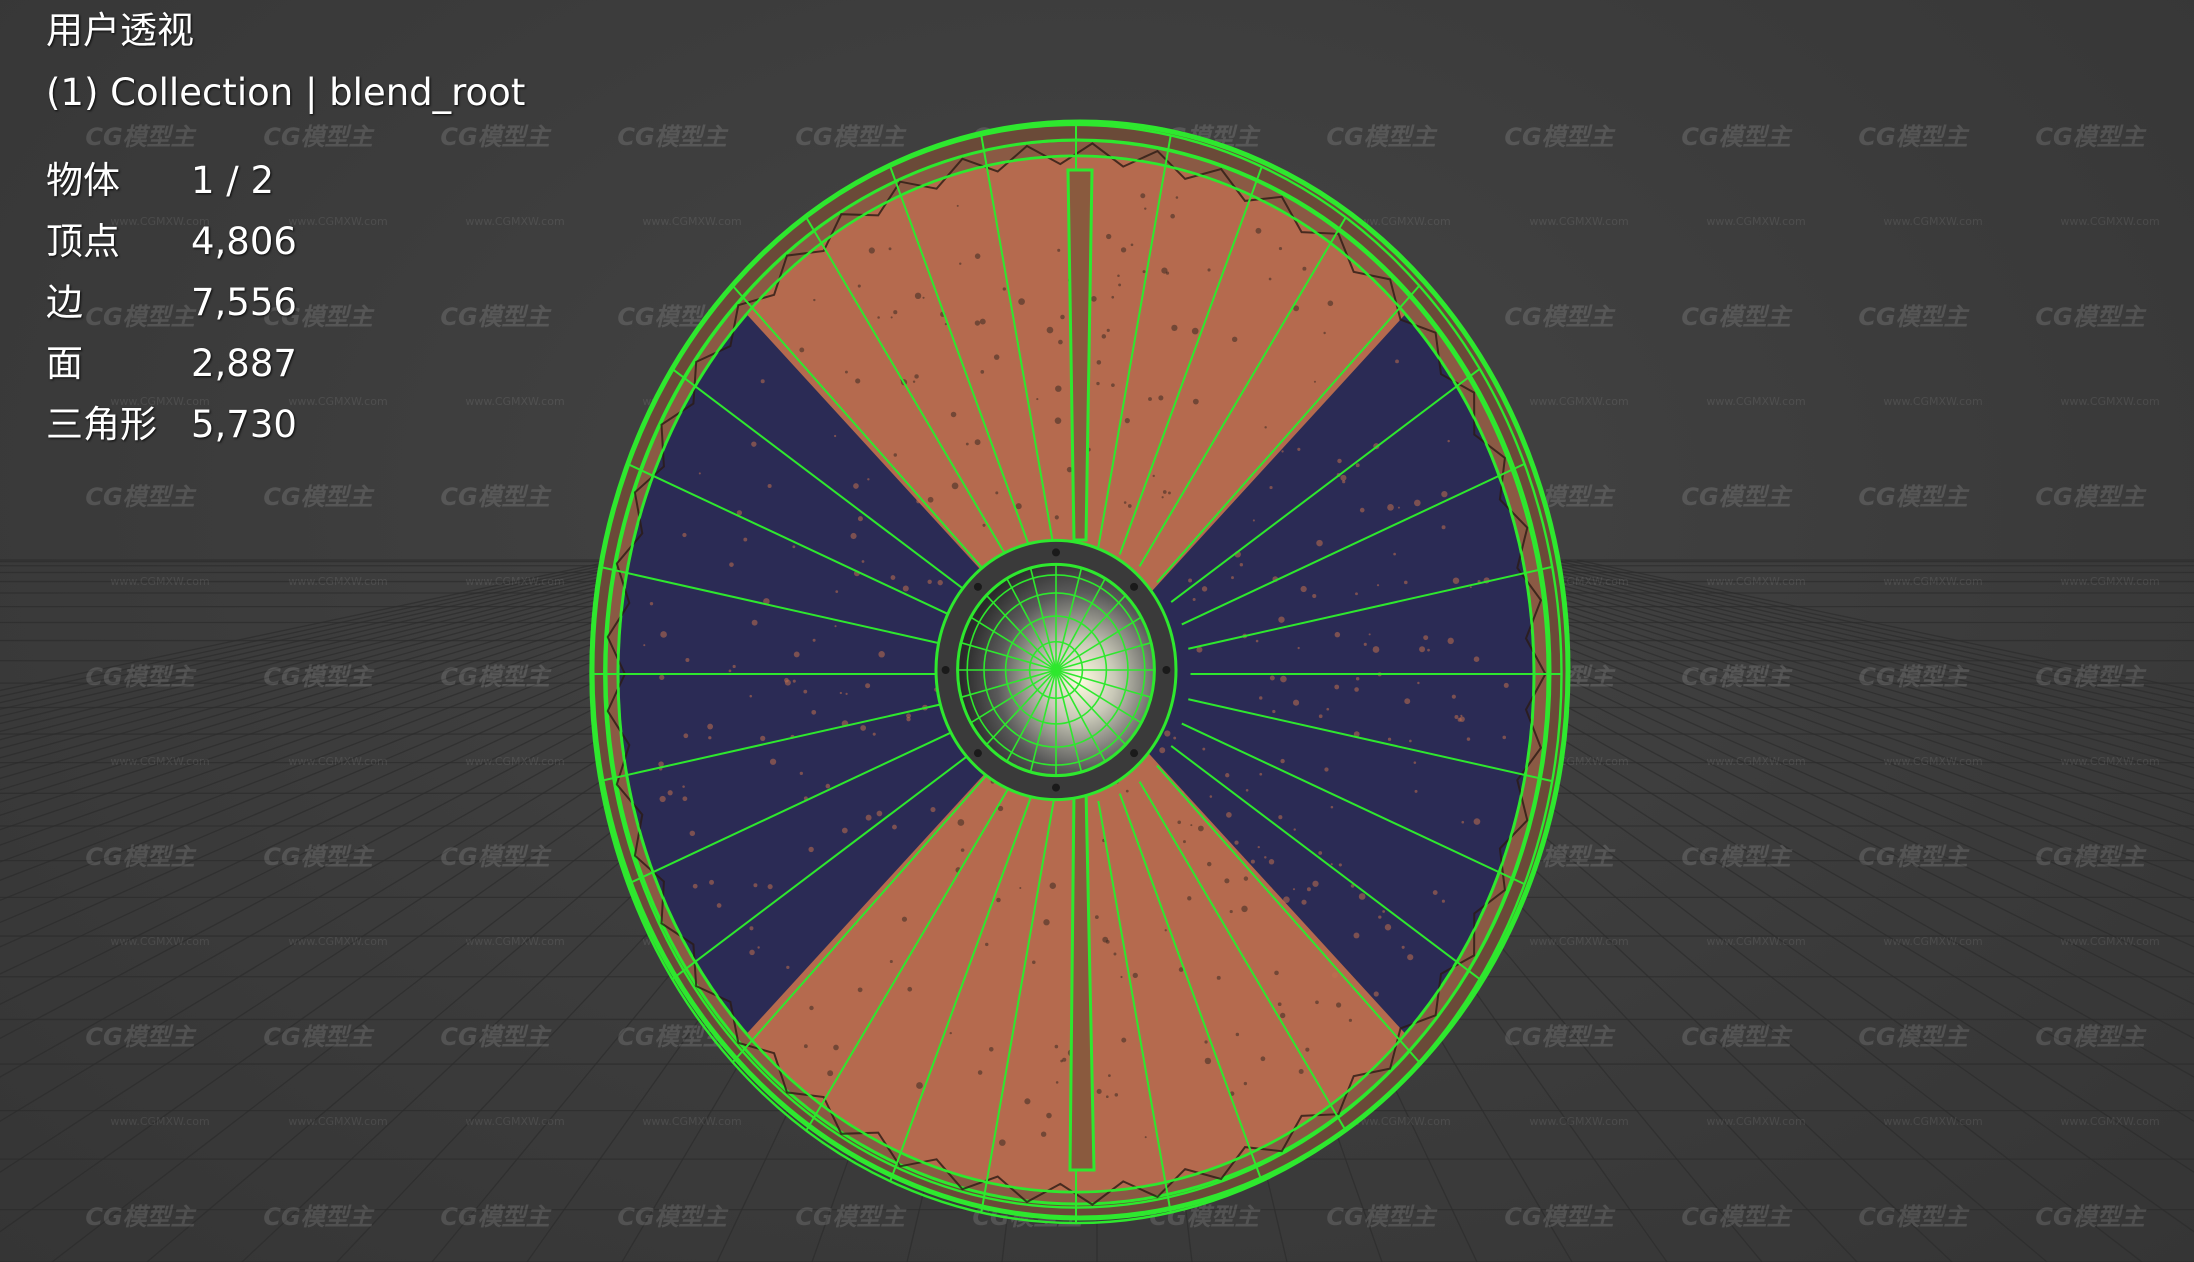  What do you see at coordinates (285, 180) in the screenshot?
I see `stat-row-objects: 物体 1 / 2` at bounding box center [285, 180].